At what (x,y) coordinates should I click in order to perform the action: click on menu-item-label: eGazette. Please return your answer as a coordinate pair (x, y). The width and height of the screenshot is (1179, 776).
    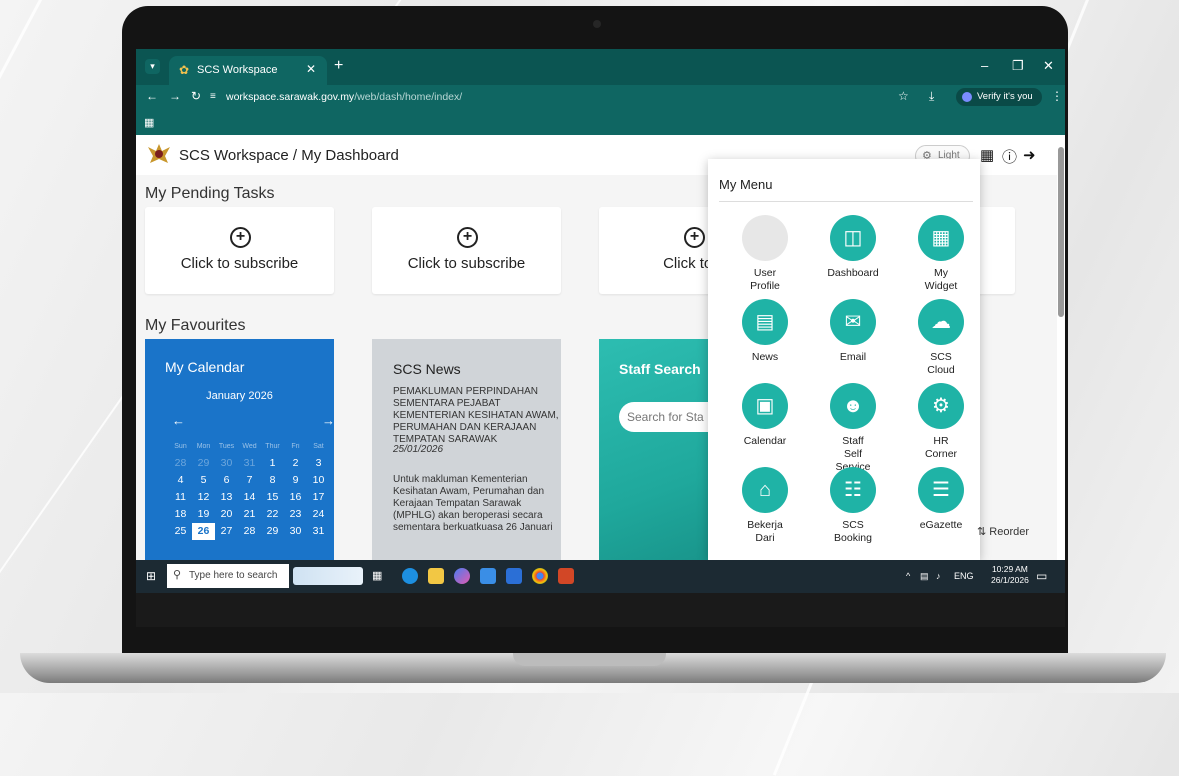
    Looking at the image, I should click on (941, 525).